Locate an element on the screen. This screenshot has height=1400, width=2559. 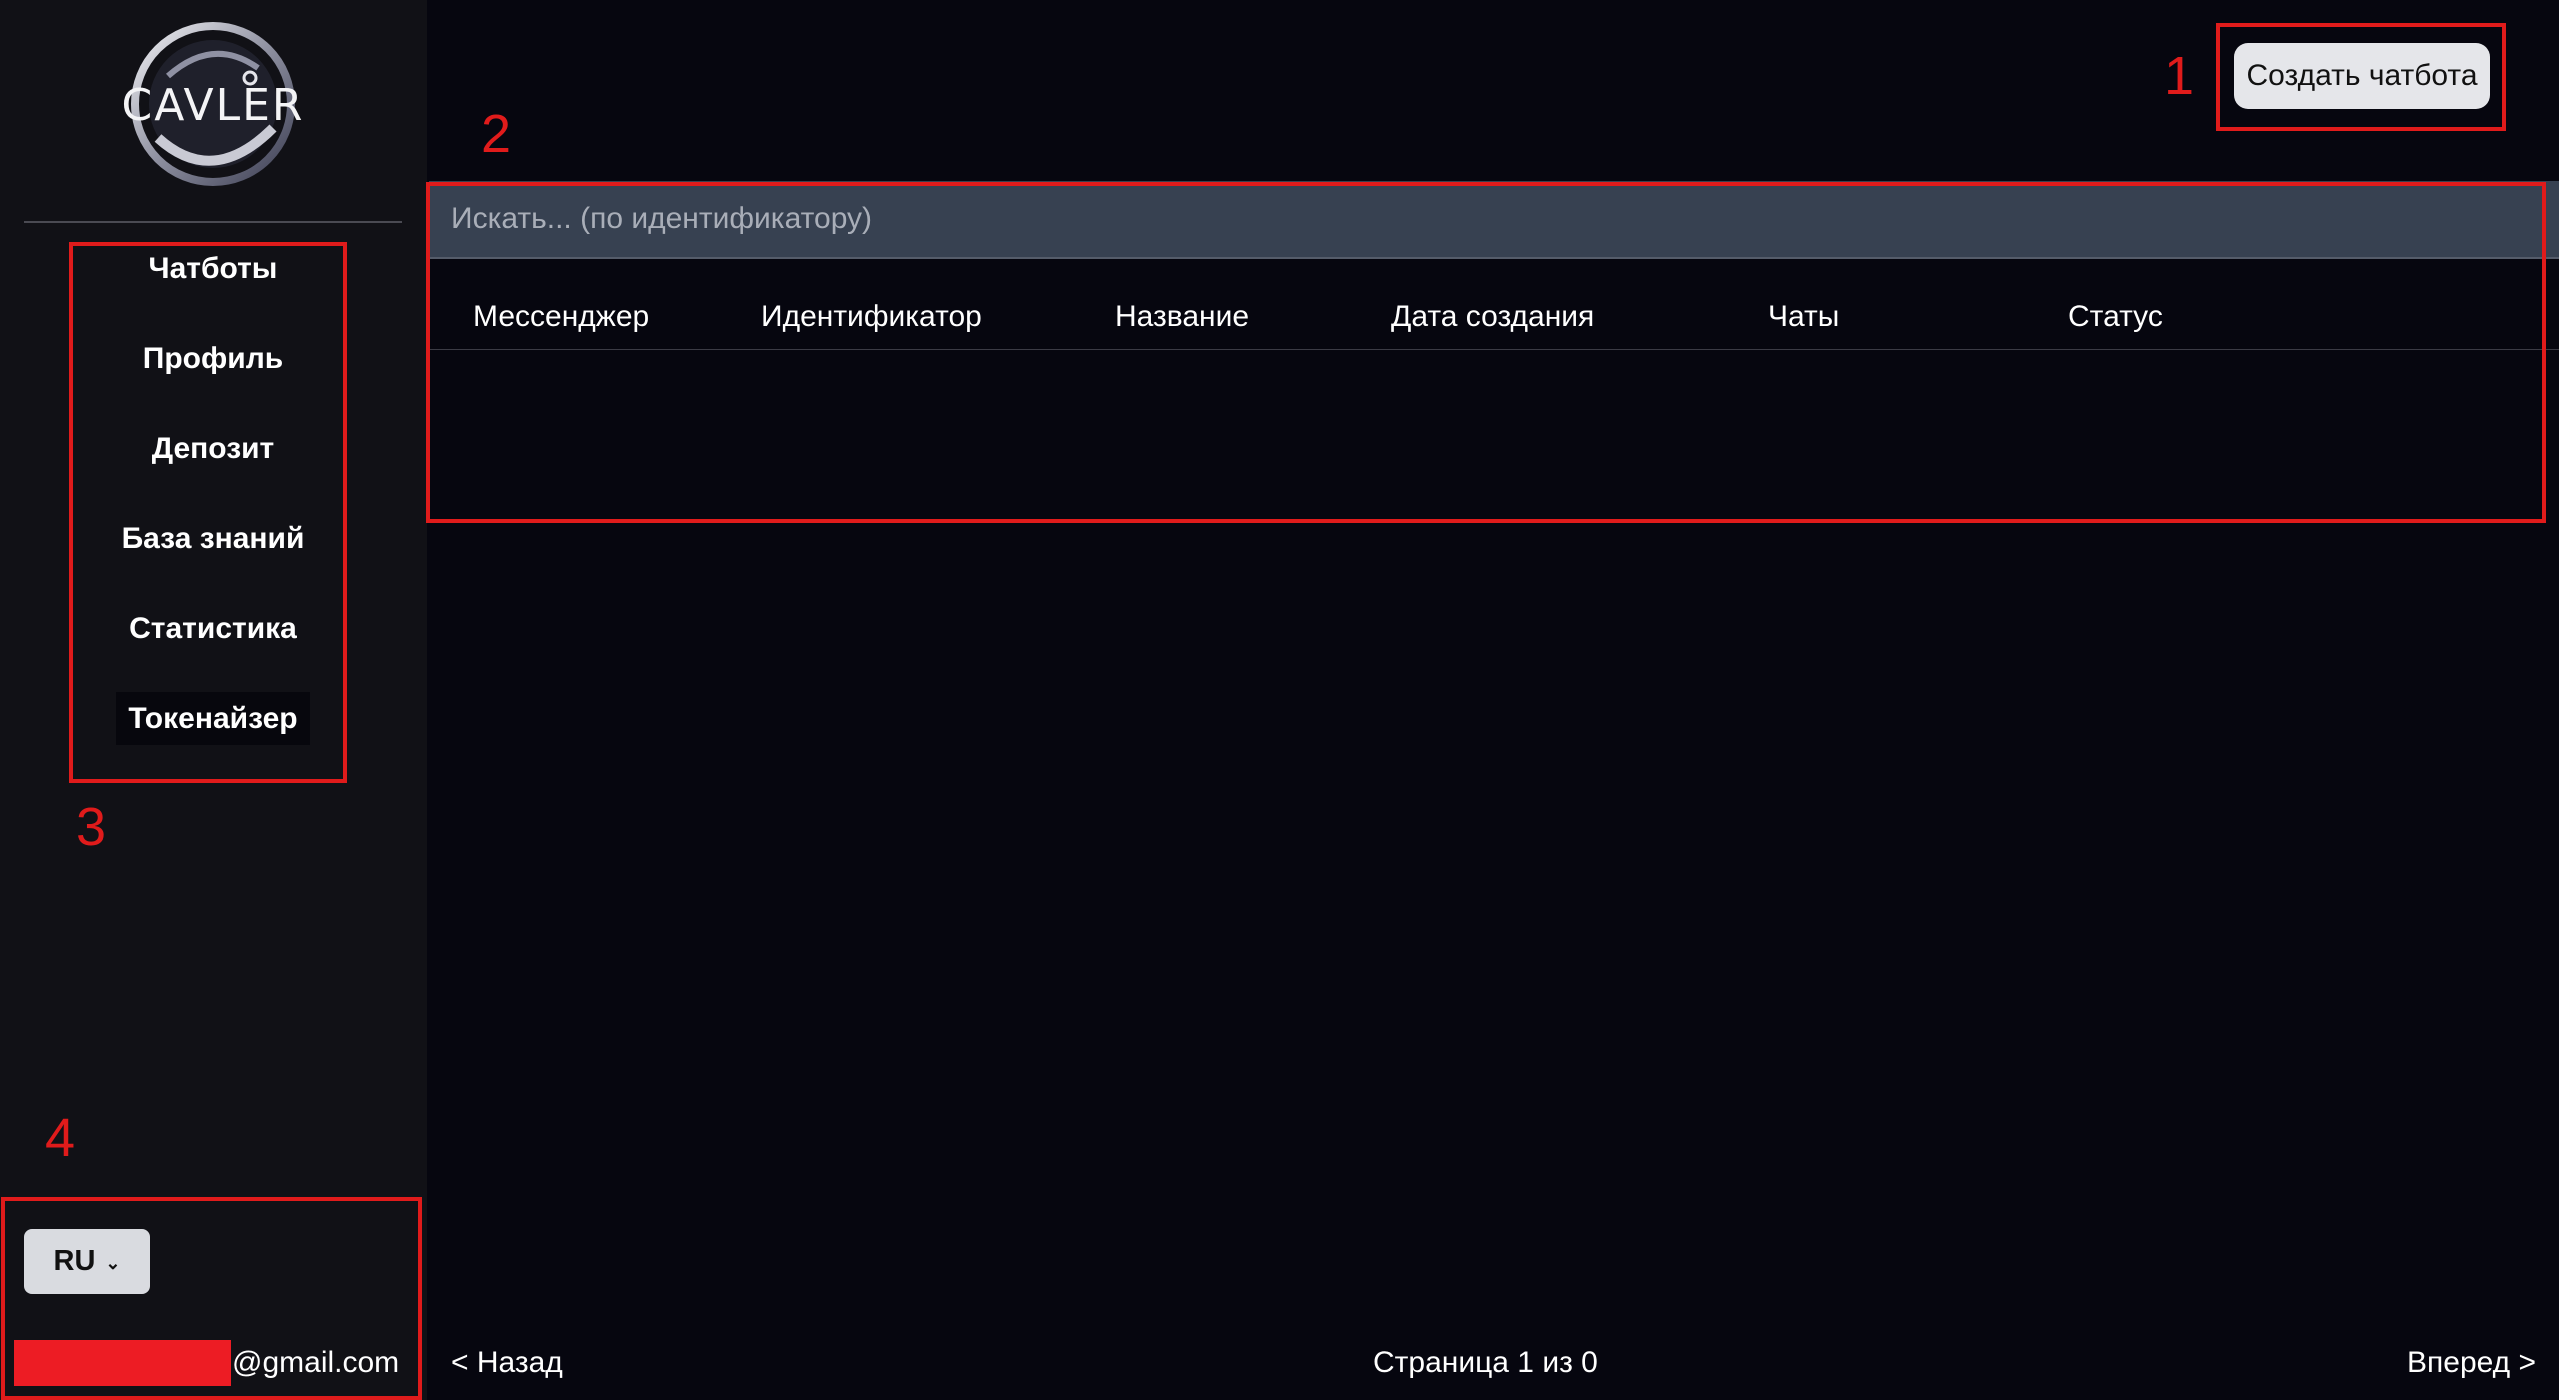
sidebar-item-label: Профиль is located at coordinates (213, 358).